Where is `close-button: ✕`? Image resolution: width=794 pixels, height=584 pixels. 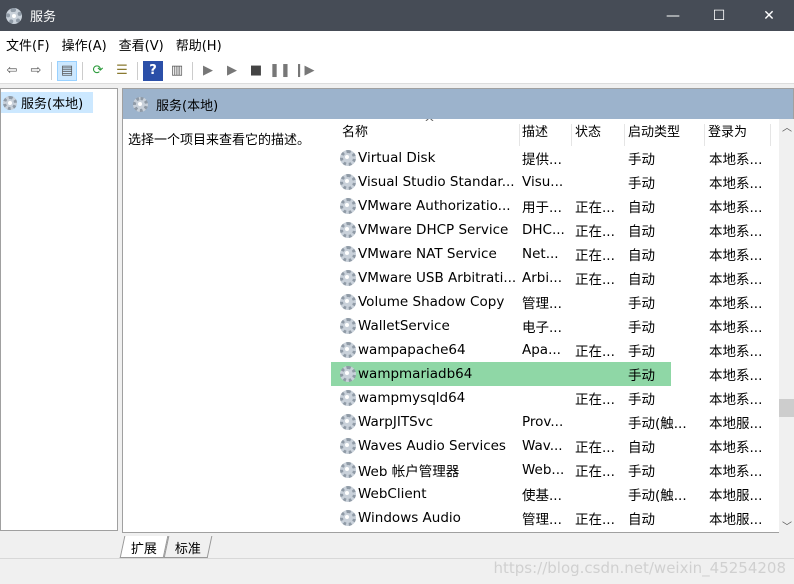 close-button: ✕ is located at coordinates (769, 15).